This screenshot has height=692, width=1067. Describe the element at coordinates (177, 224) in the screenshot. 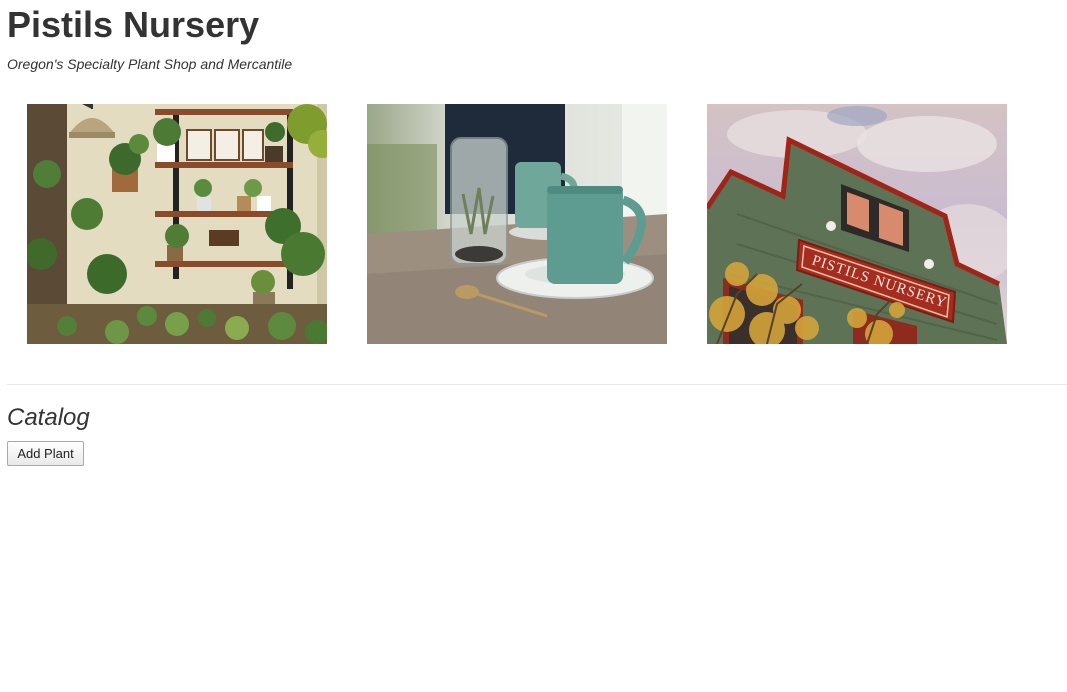

I see `gallery-photo-plant-shelves` at that location.